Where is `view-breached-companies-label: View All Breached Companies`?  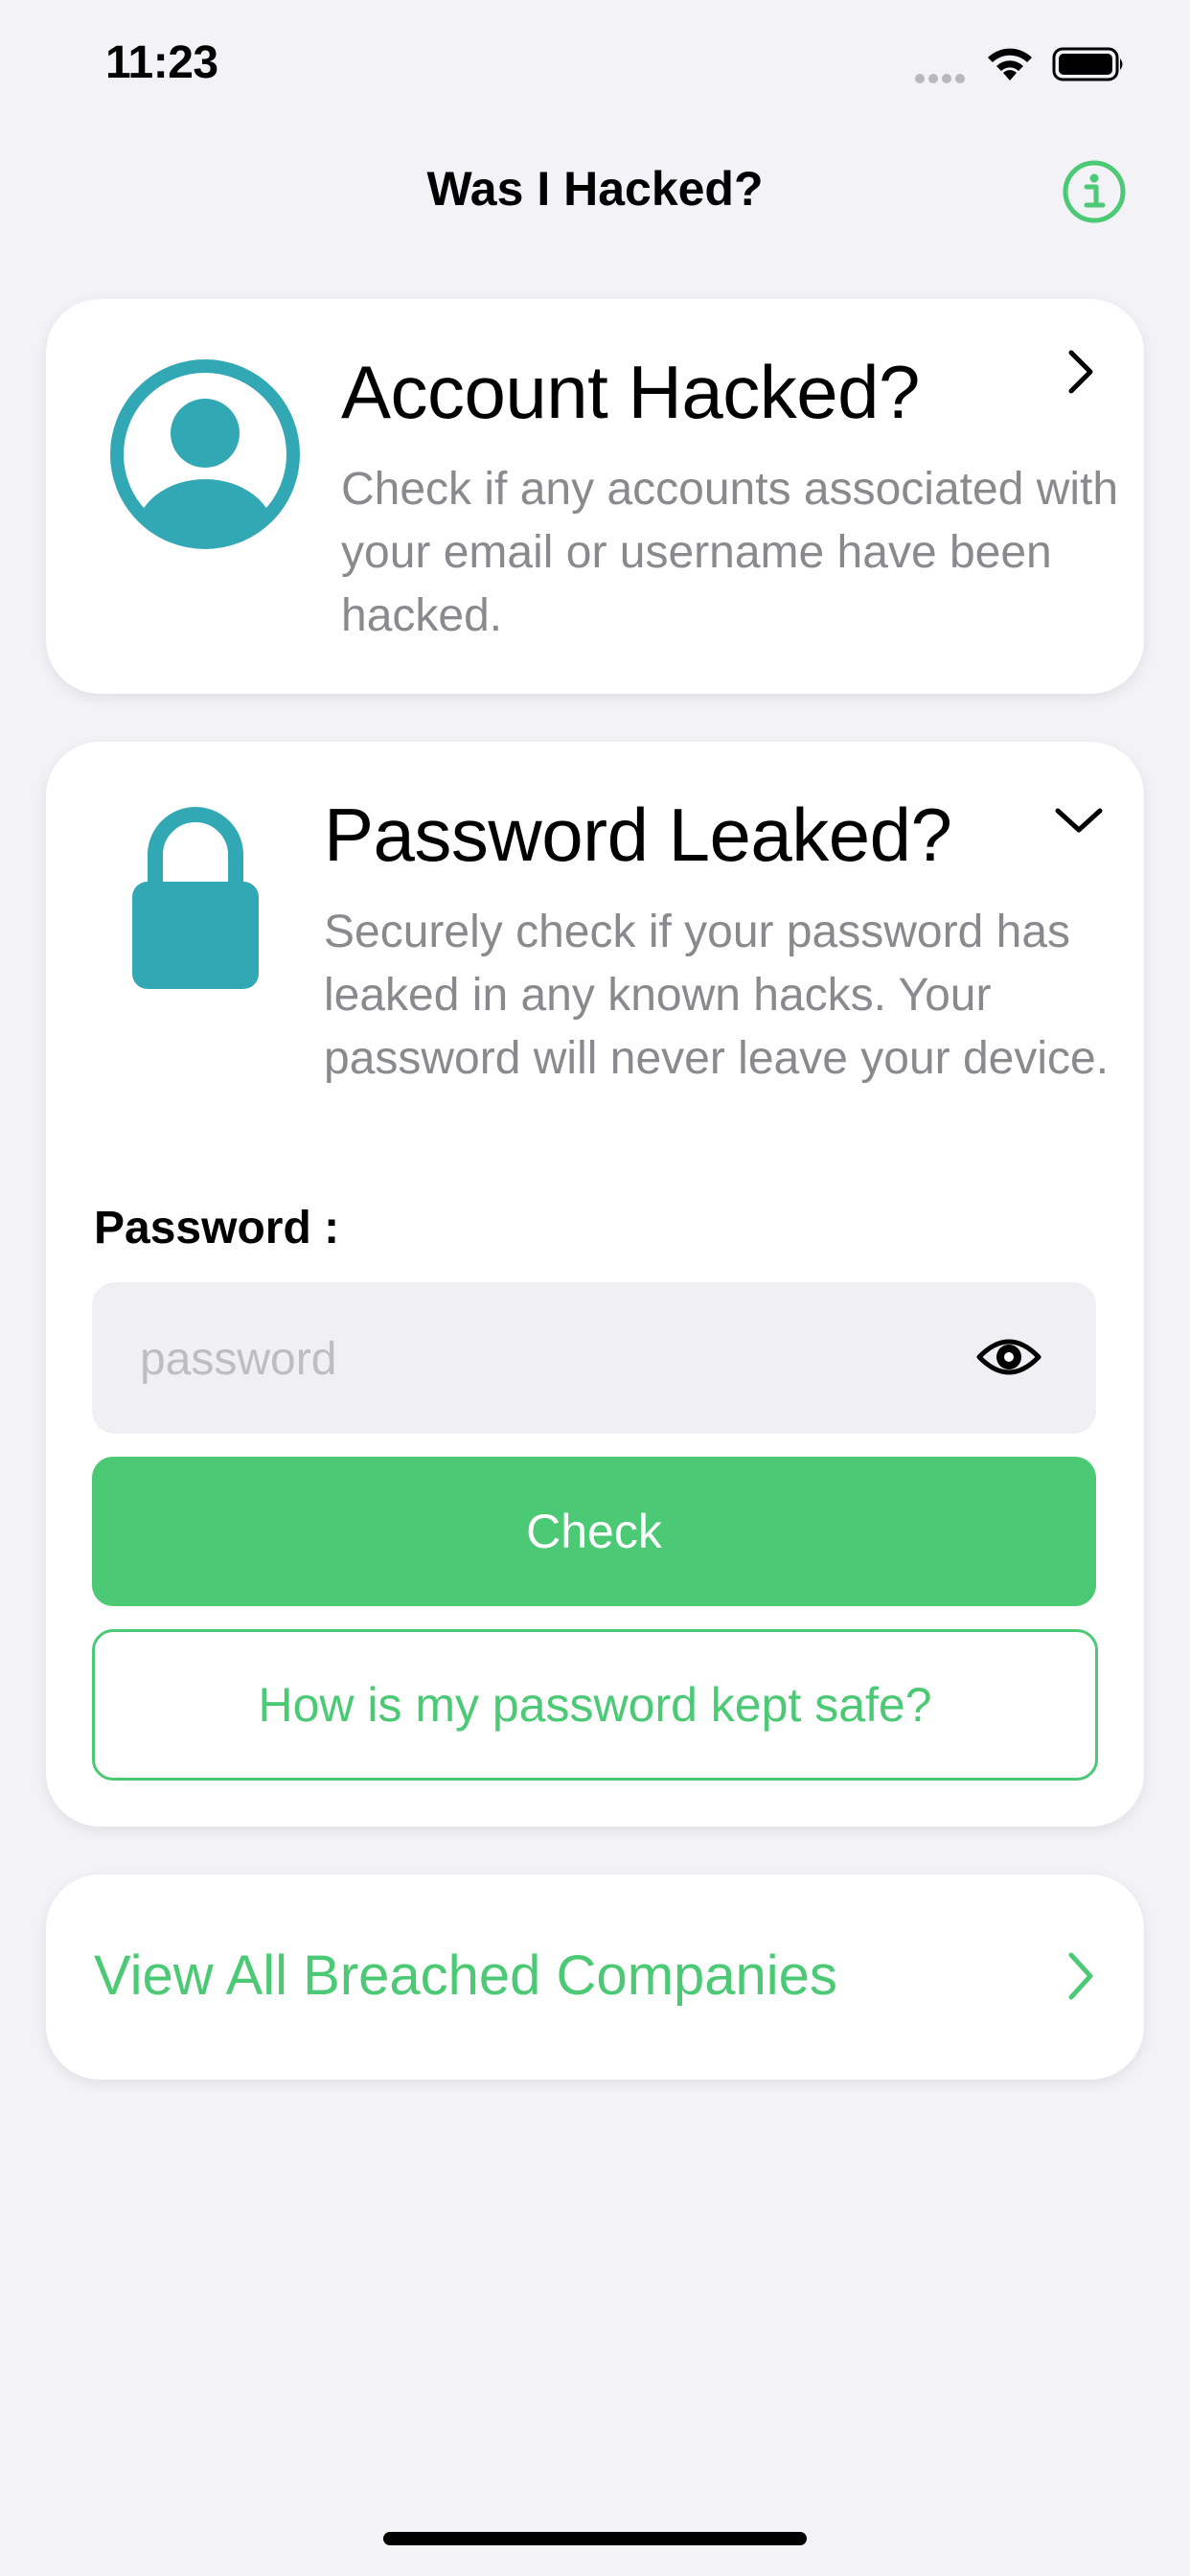 view-breached-companies-label: View All Breached Companies is located at coordinates (466, 1976).